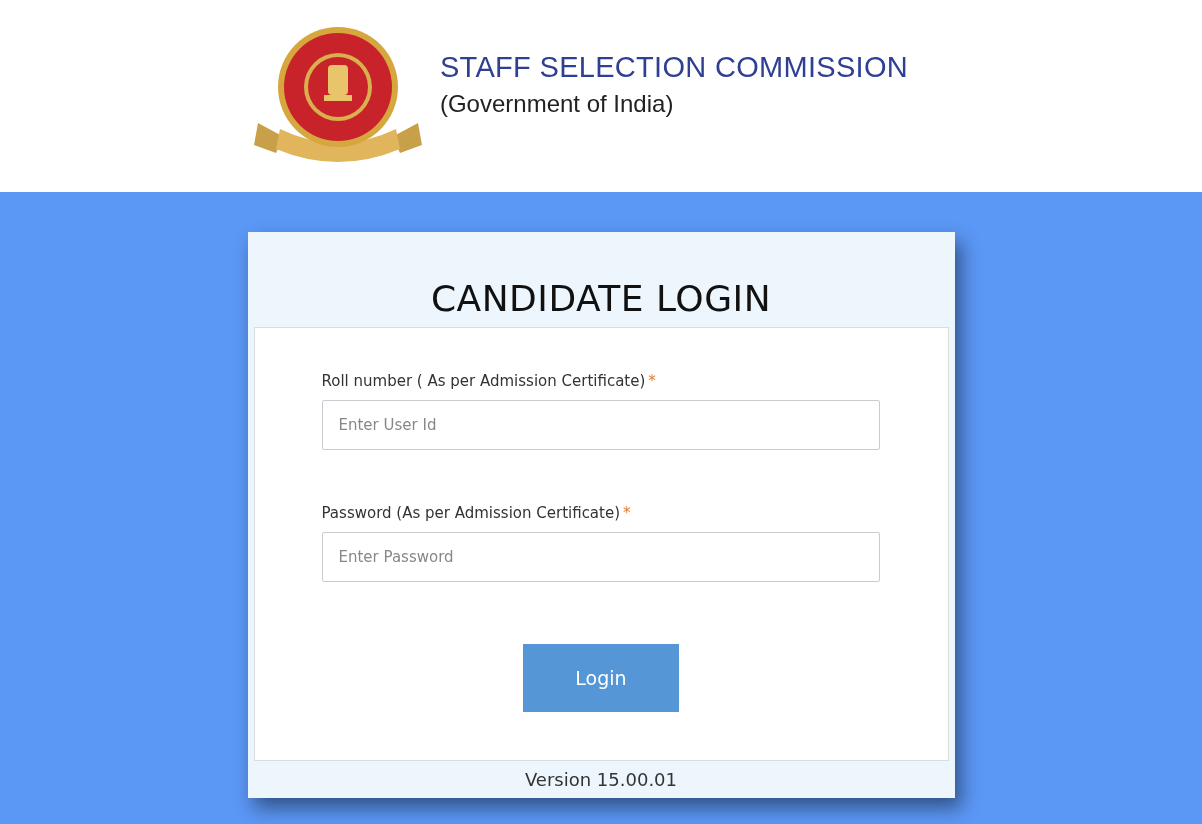 The width and height of the screenshot is (1202, 824). I want to click on login-title: CANDIDATE LOGIN, so click(601, 298).